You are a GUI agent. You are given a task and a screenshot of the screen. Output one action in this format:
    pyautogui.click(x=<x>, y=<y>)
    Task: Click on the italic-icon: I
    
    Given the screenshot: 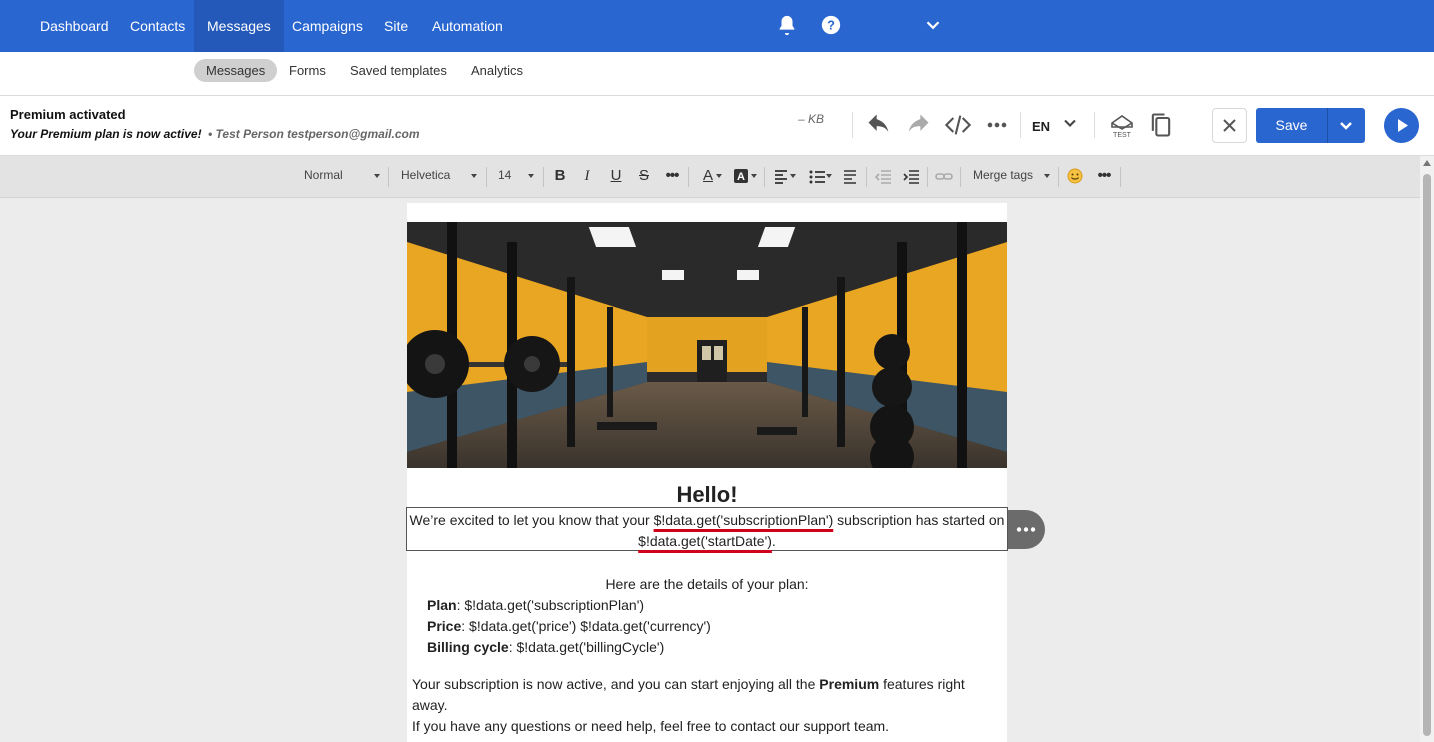 What is the action you would take?
    pyautogui.click(x=587, y=176)
    